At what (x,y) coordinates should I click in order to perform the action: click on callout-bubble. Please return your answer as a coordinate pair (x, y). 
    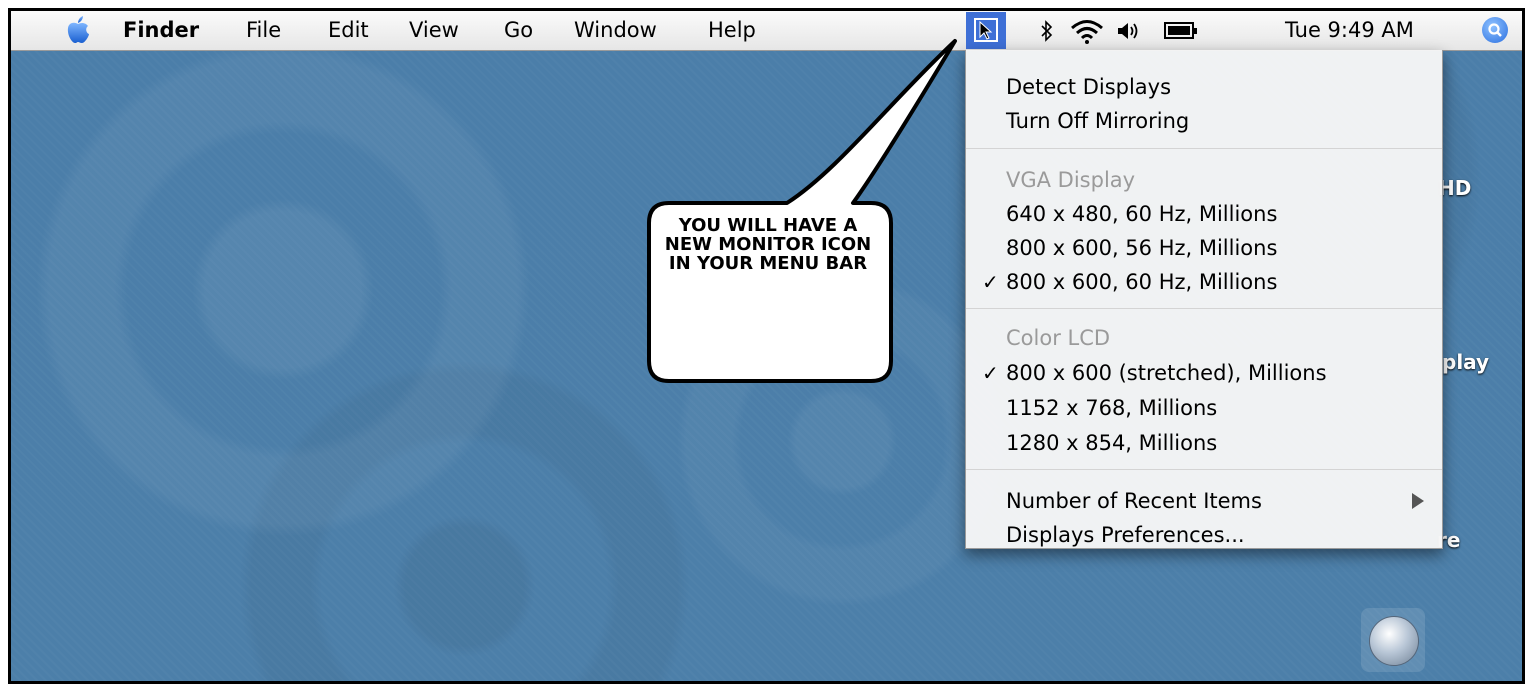
    Looking at the image, I should click on (802, 211).